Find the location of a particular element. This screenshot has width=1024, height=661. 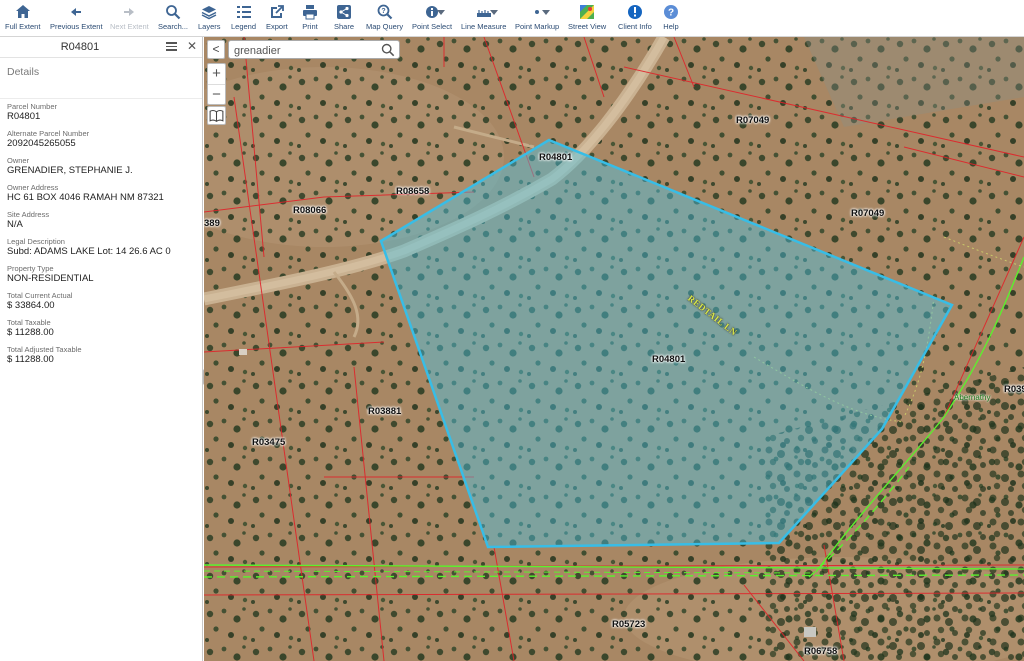

panel-title: R04801 is located at coordinates (80, 47).